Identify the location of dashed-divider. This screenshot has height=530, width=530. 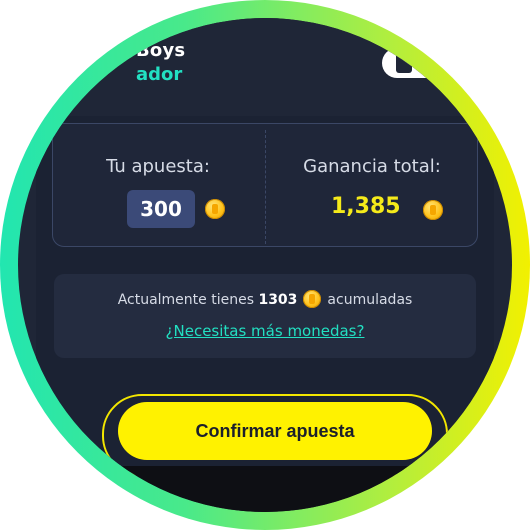
(265, 187).